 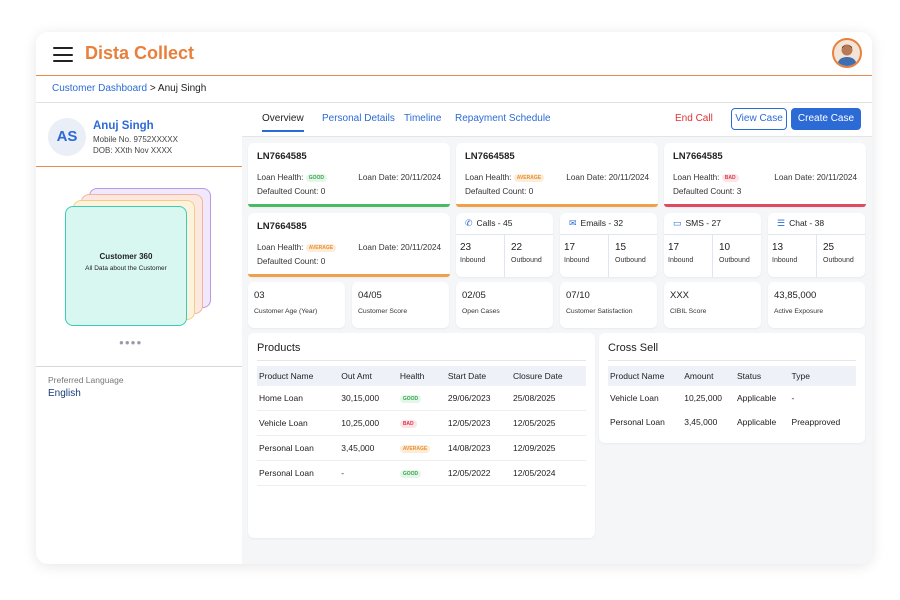 I want to click on product-start-date: 14/08/2023, so click(x=478, y=448).